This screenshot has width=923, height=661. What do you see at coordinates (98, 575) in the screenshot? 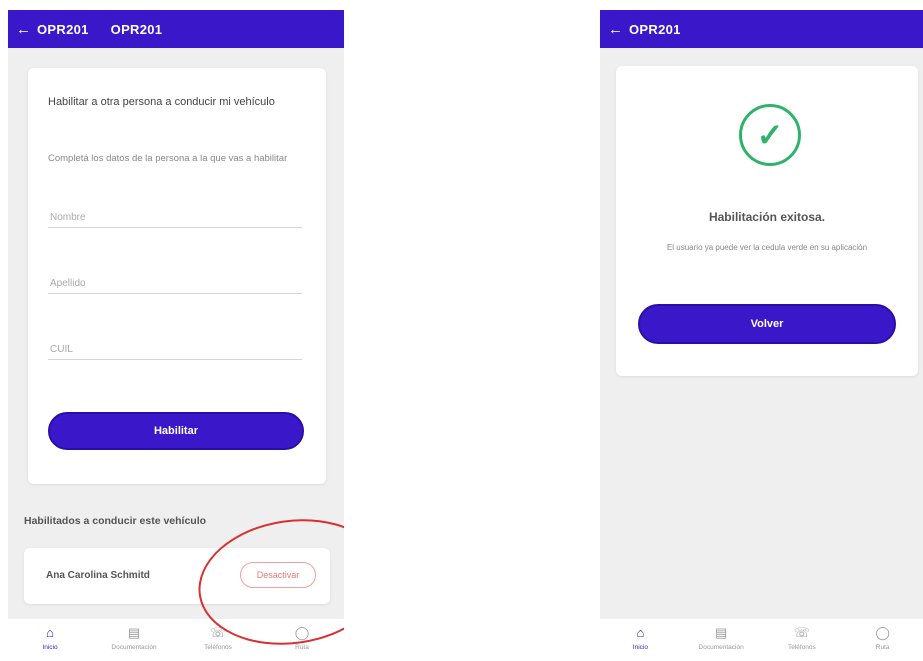
I see `driver-name: Ana Carolina Schmitd` at bounding box center [98, 575].